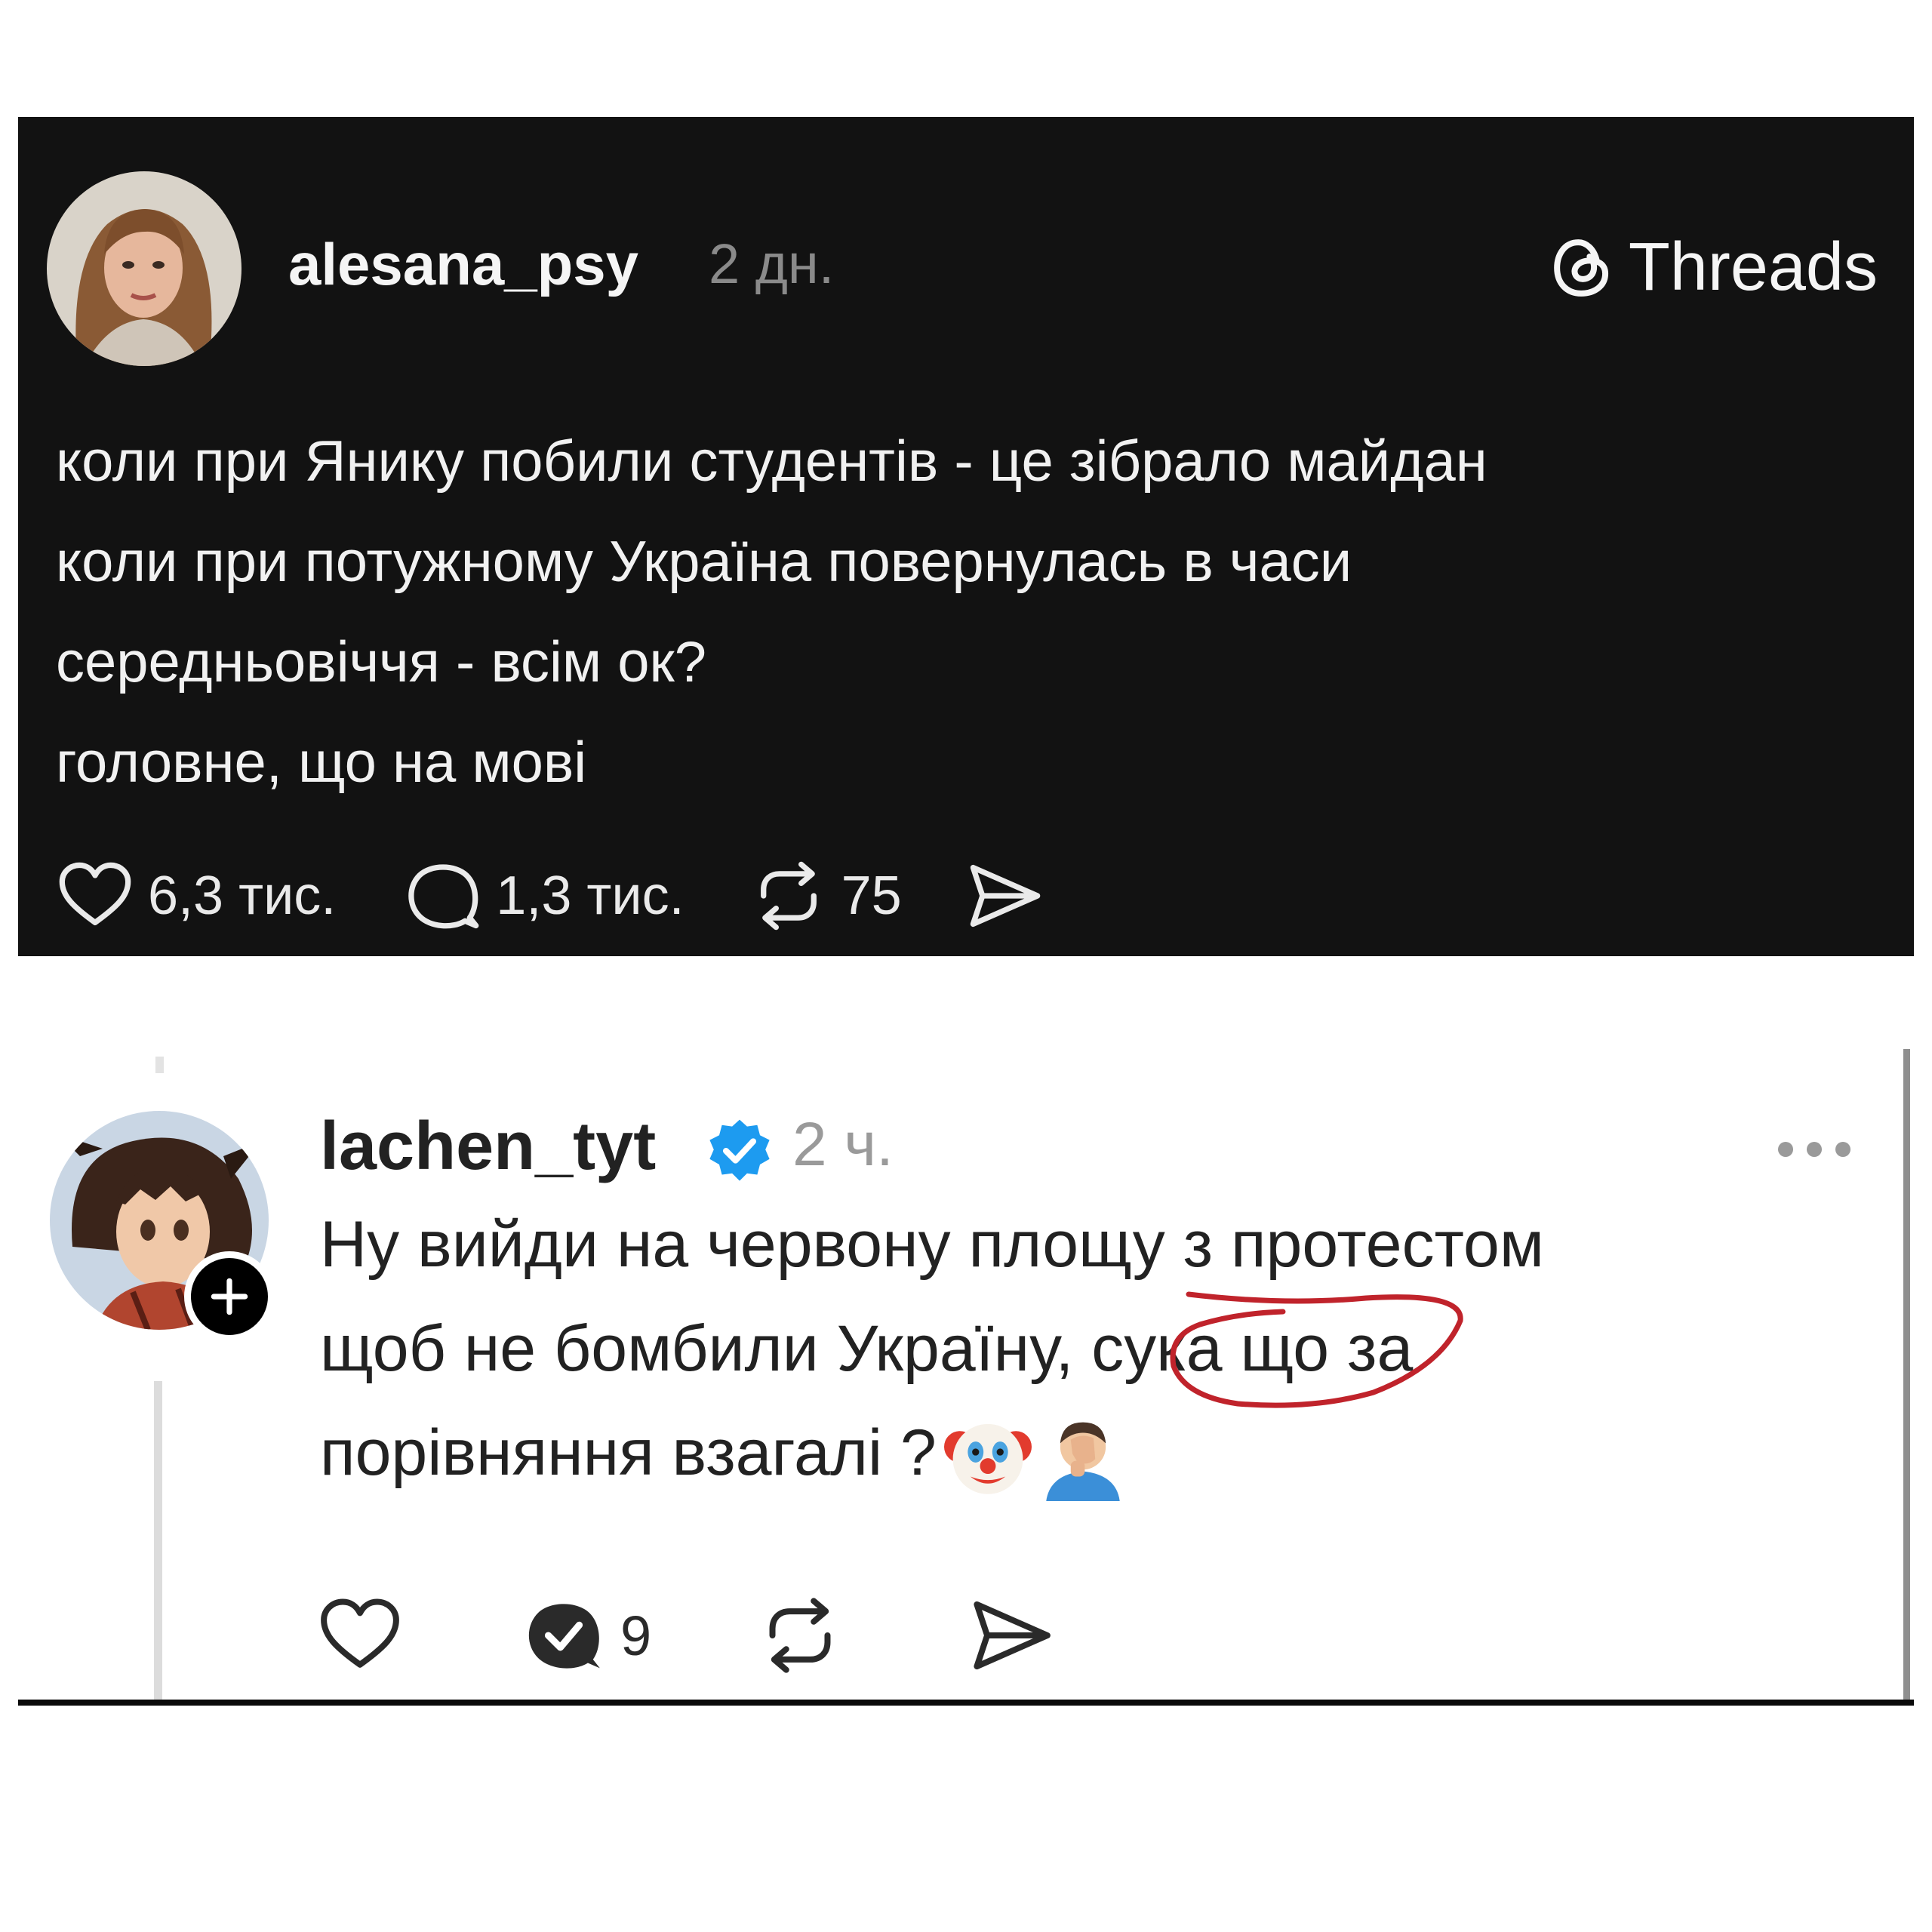 The width and height of the screenshot is (1932, 1932). What do you see at coordinates (871, 896) in the screenshot?
I see `repost-count: 75` at bounding box center [871, 896].